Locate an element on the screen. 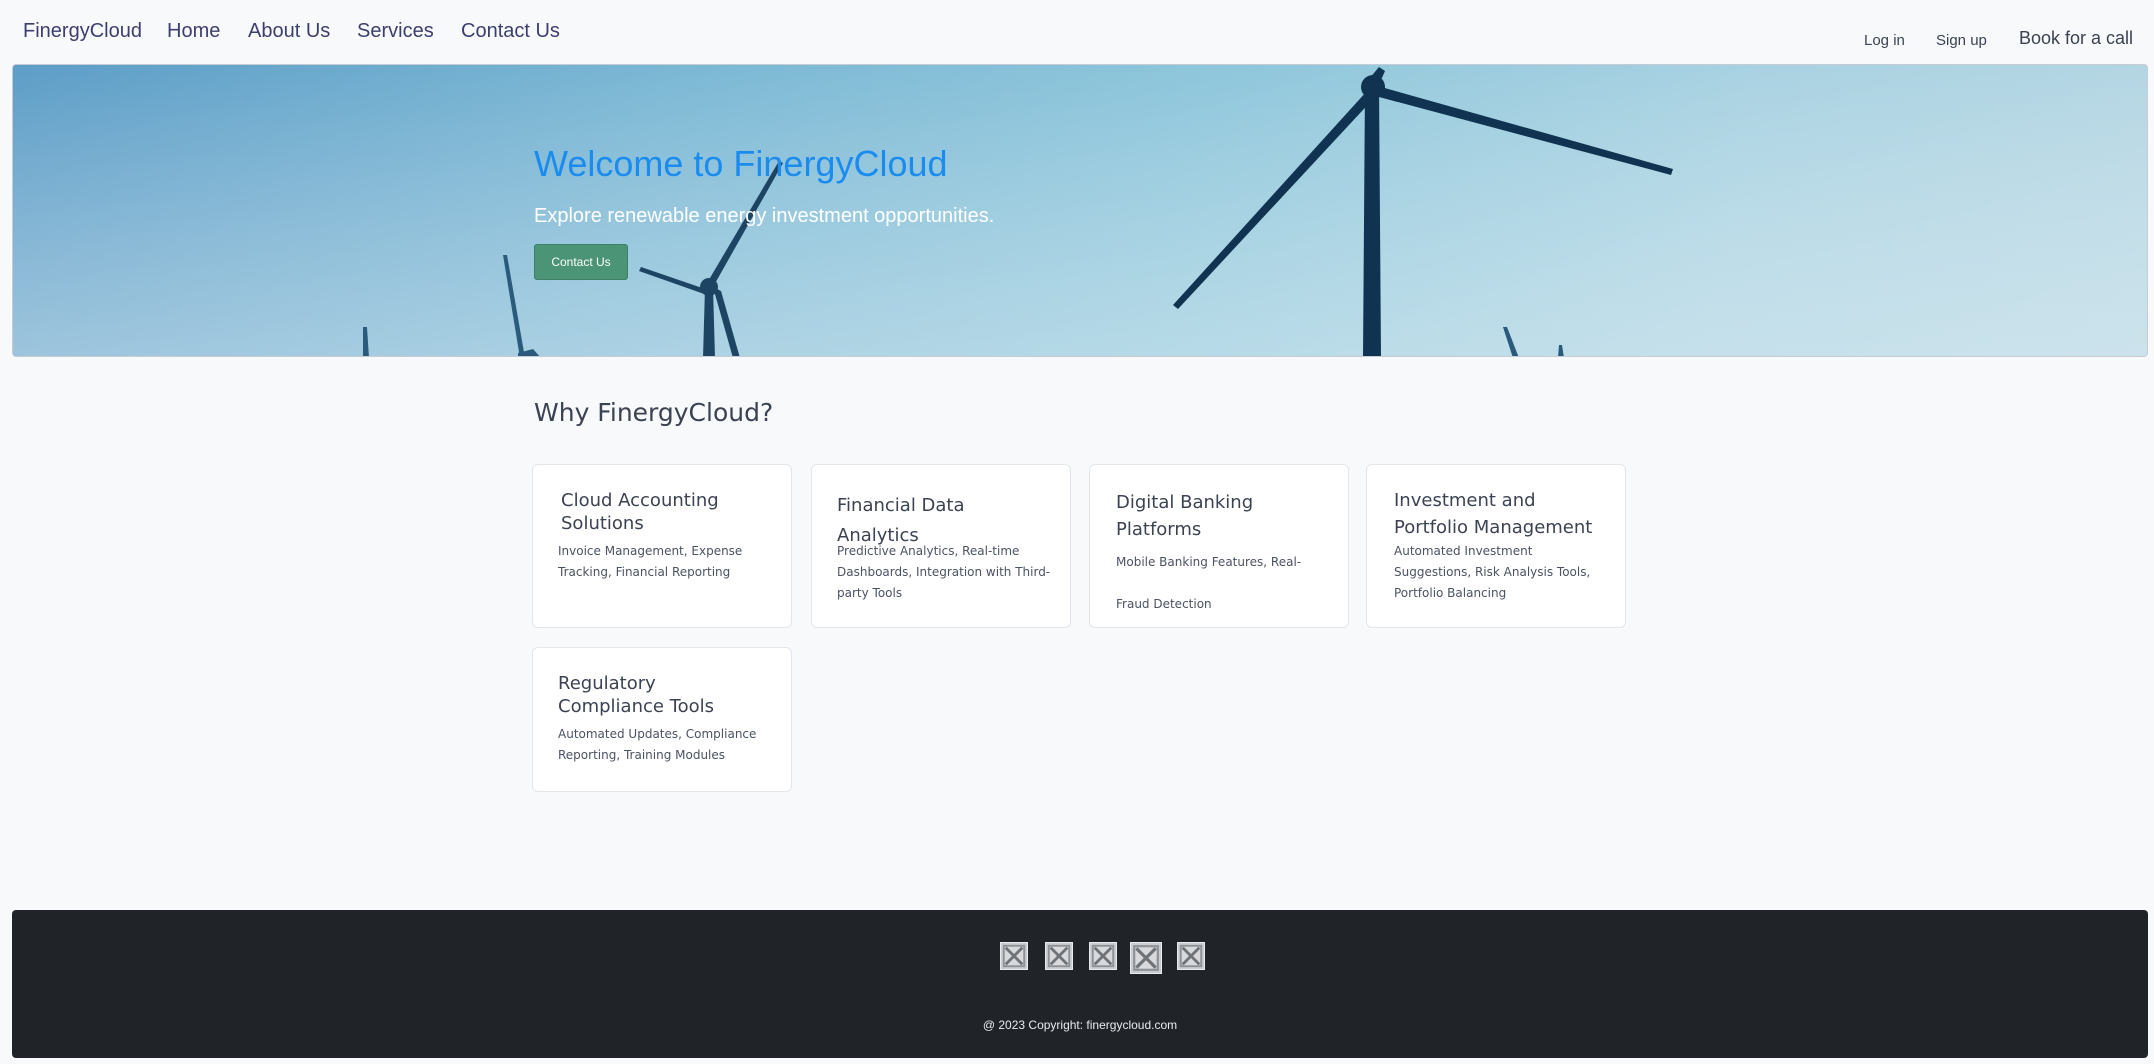  feature-card-title: Digital Banking Platforms is located at coordinates (1185, 516).